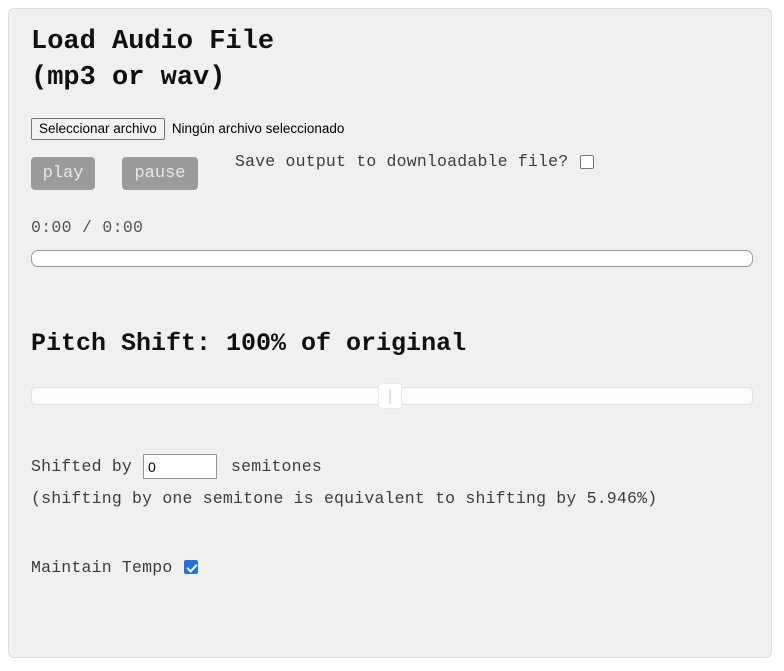 The height and width of the screenshot is (671, 784). Describe the element at coordinates (102, 567) in the screenshot. I see `maintain-tempo-label: Maintain Tempo` at that location.